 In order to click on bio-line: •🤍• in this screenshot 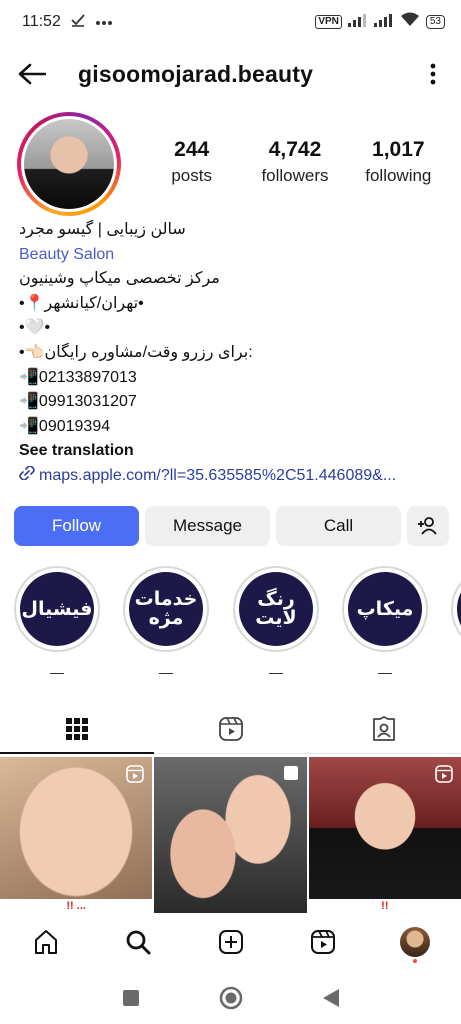, I will do `click(35, 328)`.